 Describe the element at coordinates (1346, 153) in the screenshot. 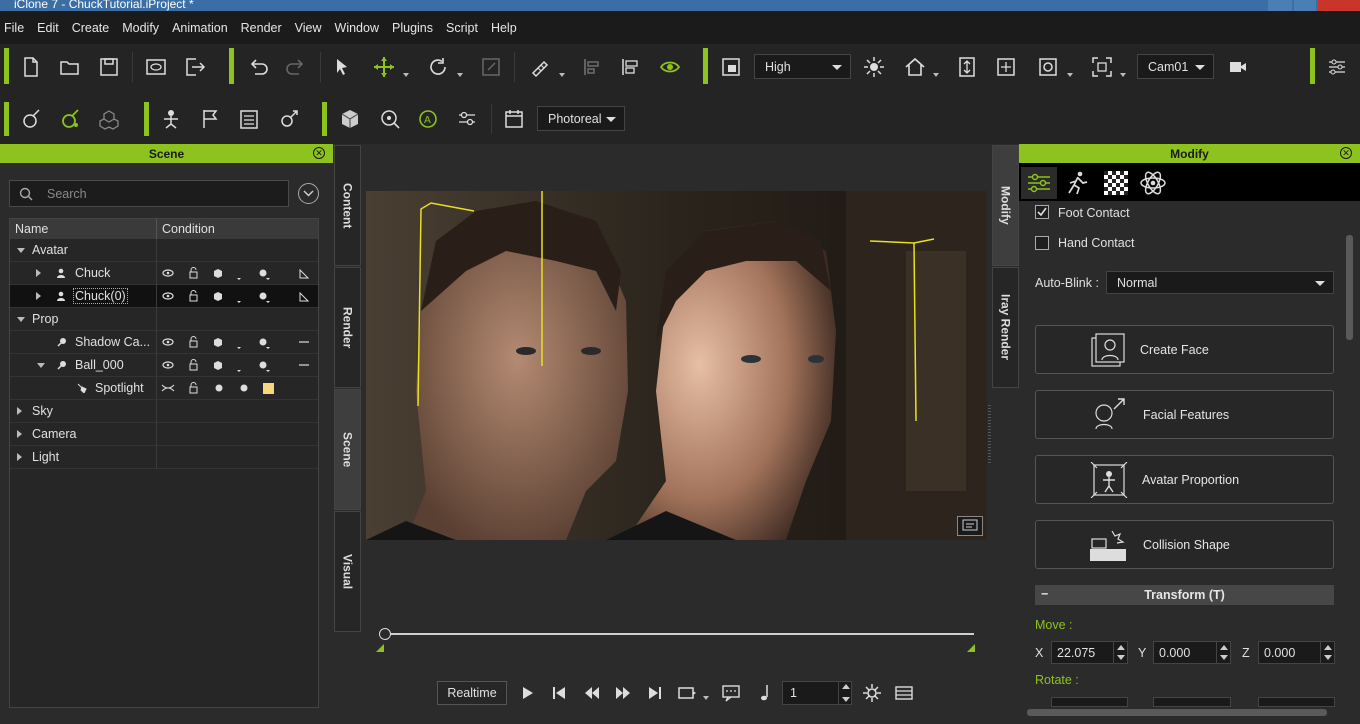

I see `modify-panel-close-icon: ✕` at that location.